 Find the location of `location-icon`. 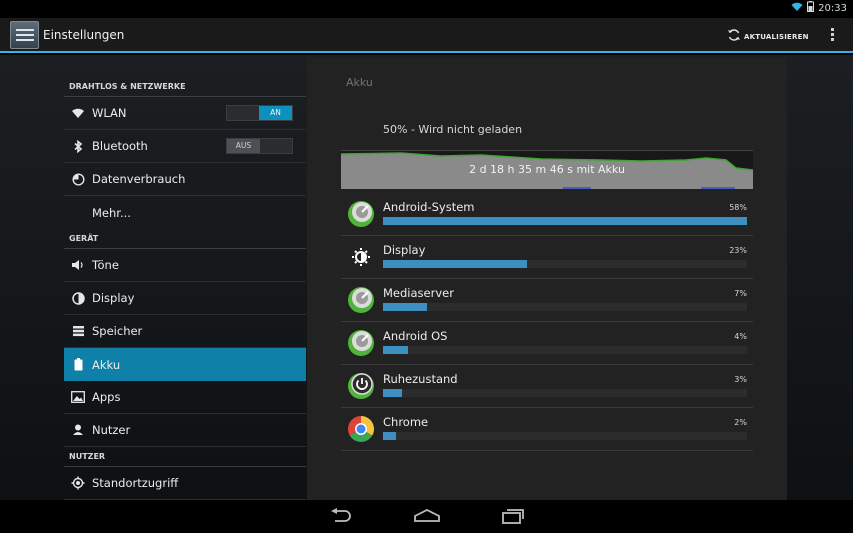

location-icon is located at coordinates (78, 483).